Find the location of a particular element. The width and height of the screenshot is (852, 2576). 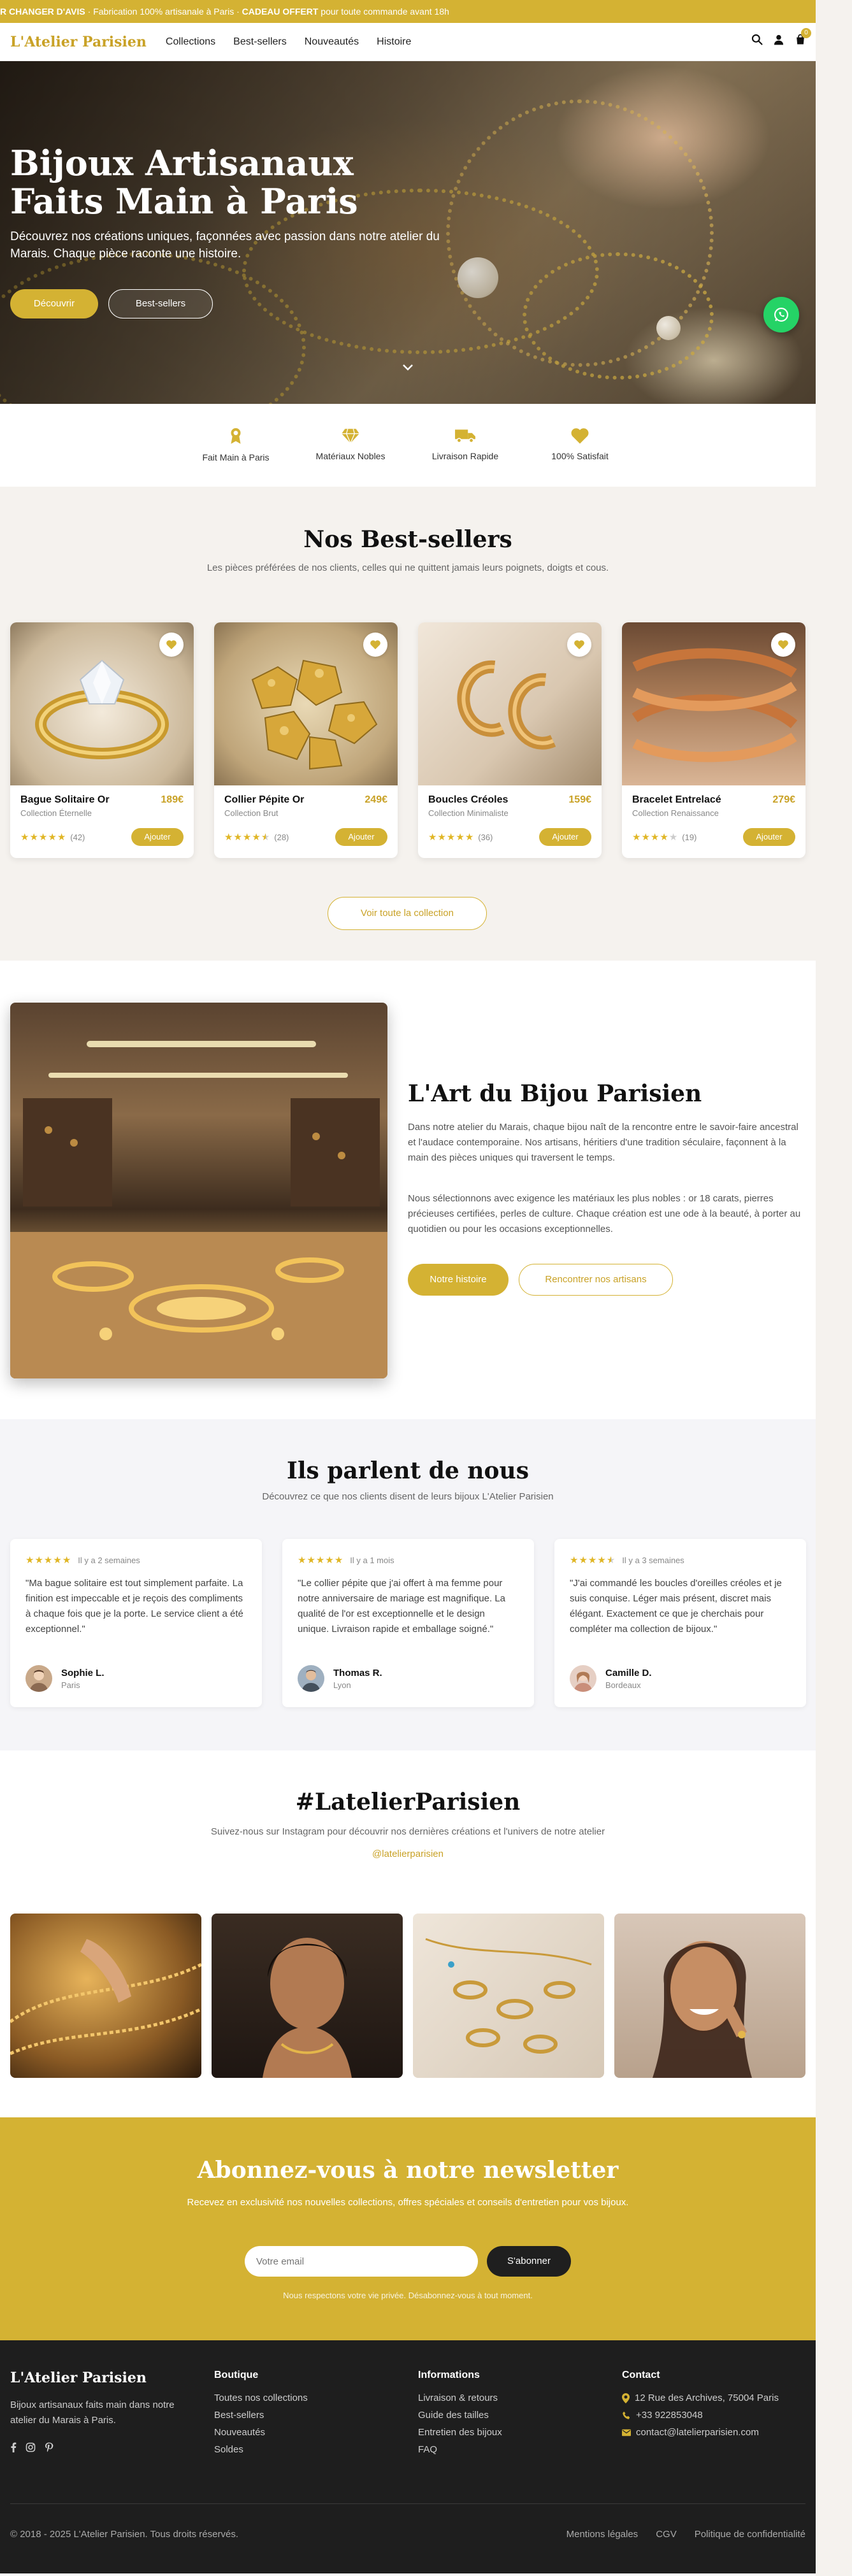

footer-phone-text: +33 922853048 is located at coordinates (670, 2415).